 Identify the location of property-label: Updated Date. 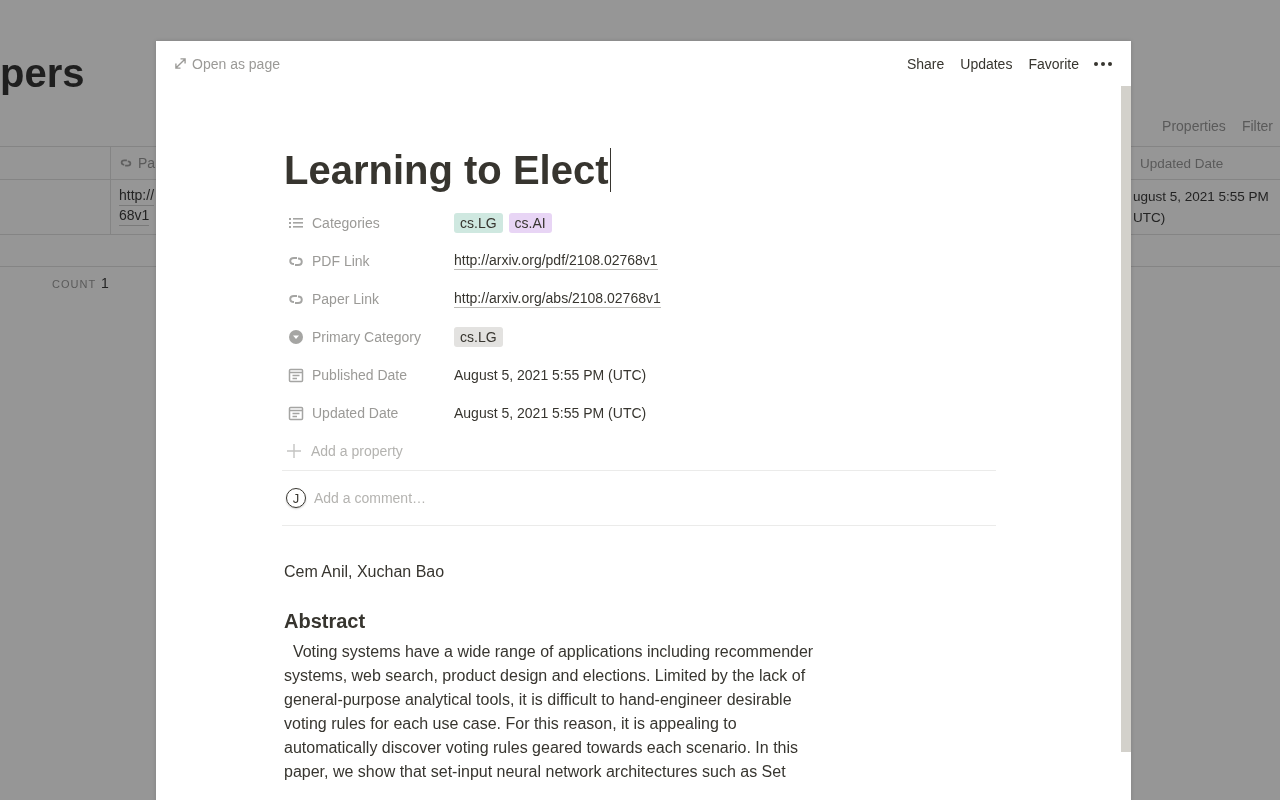
(355, 413).